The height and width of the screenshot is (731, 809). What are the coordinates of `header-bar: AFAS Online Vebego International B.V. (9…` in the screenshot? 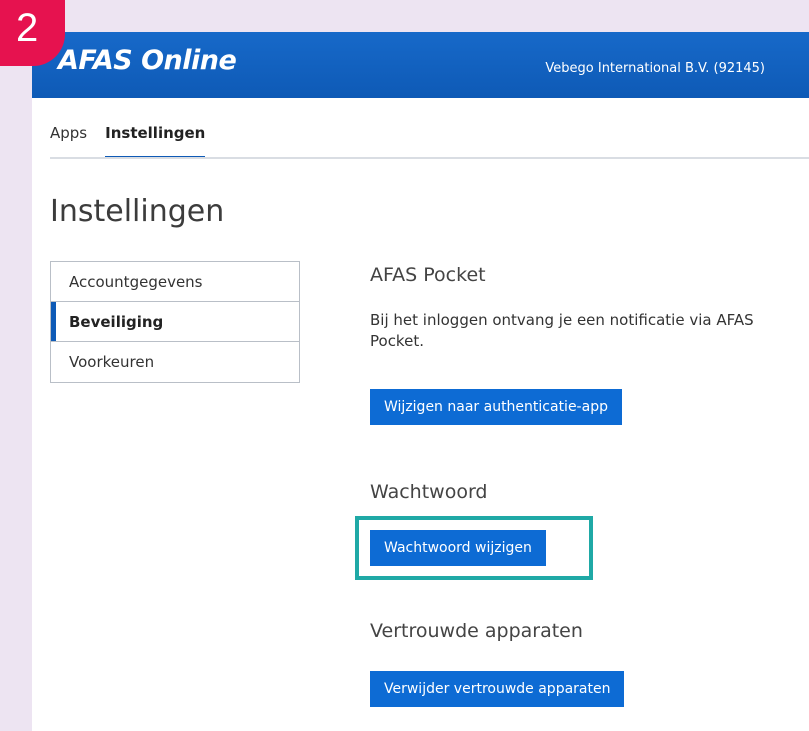 It's located at (420, 65).